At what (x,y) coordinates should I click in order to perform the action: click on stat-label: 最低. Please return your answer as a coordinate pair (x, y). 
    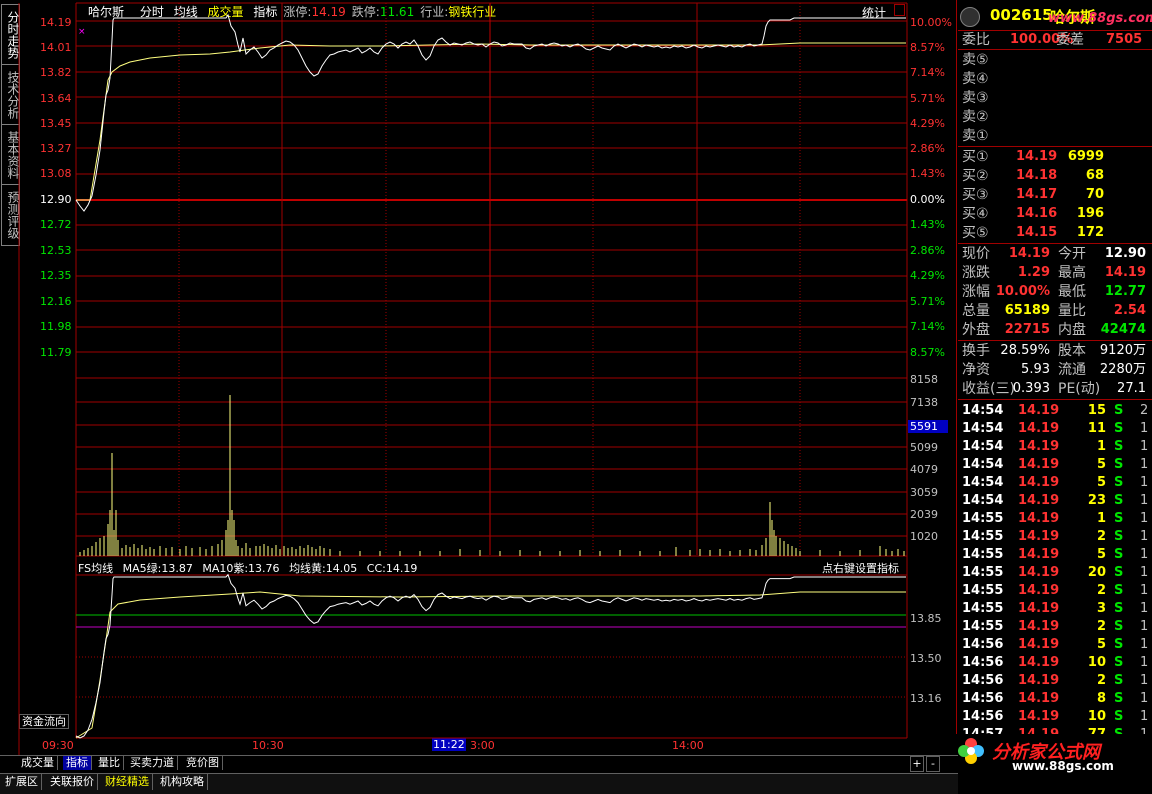
    Looking at the image, I should click on (1072, 292).